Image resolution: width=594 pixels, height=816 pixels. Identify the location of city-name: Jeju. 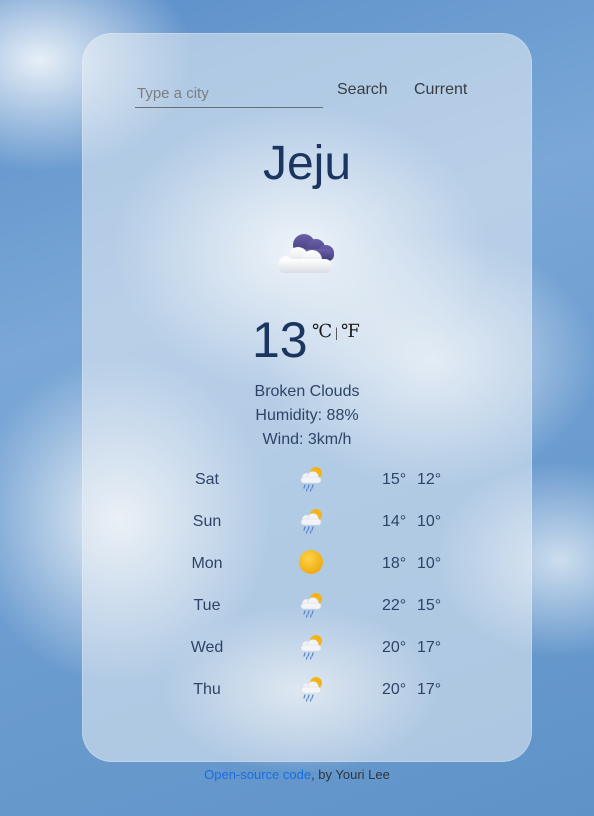
(307, 163).